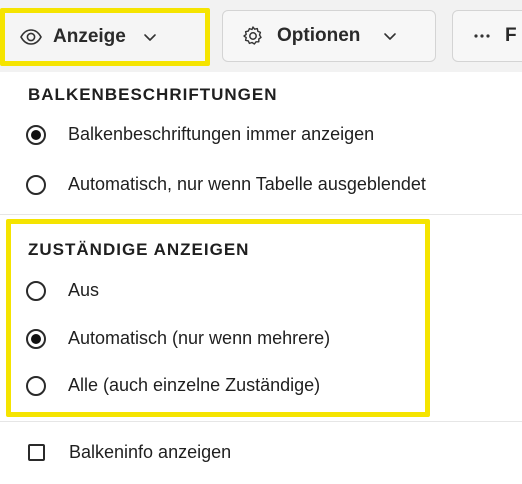 Image resolution: width=522 pixels, height=484 pixels. I want to click on display-menu-label: Anzeige, so click(89, 36).